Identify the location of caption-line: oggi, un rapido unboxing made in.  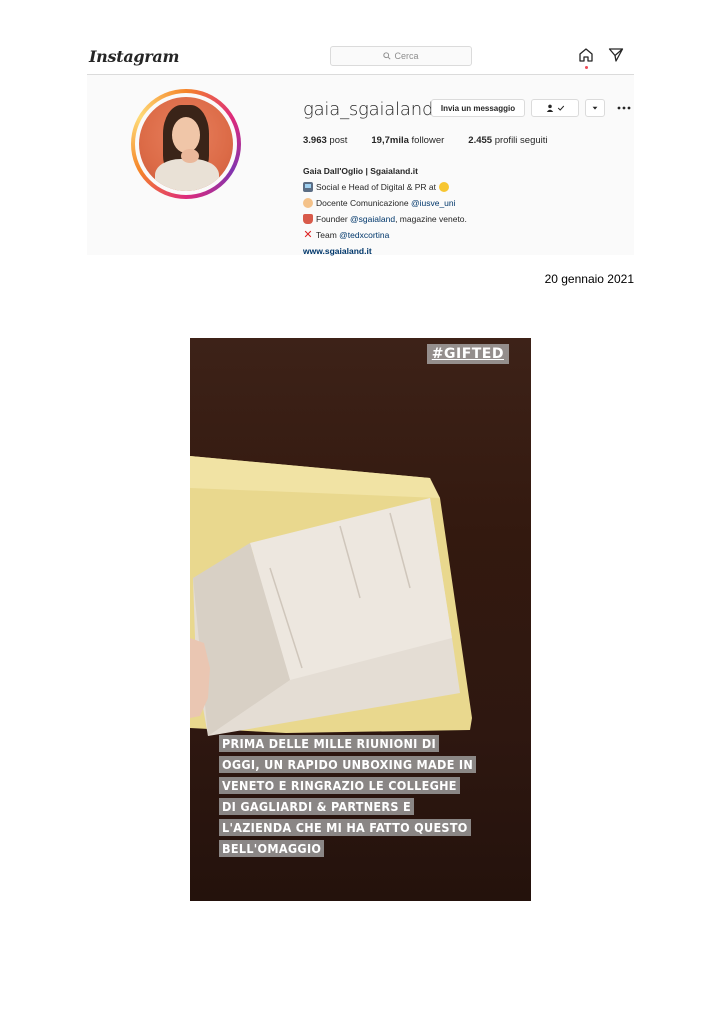
(348, 764).